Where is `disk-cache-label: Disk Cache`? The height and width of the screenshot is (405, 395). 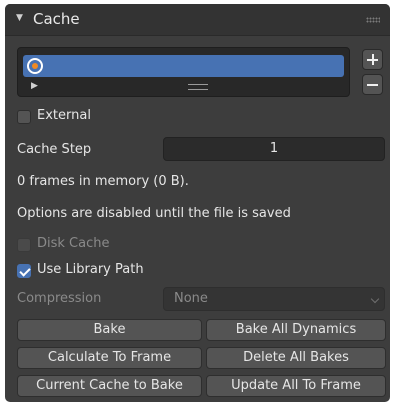
disk-cache-label: Disk Cache is located at coordinates (73, 243).